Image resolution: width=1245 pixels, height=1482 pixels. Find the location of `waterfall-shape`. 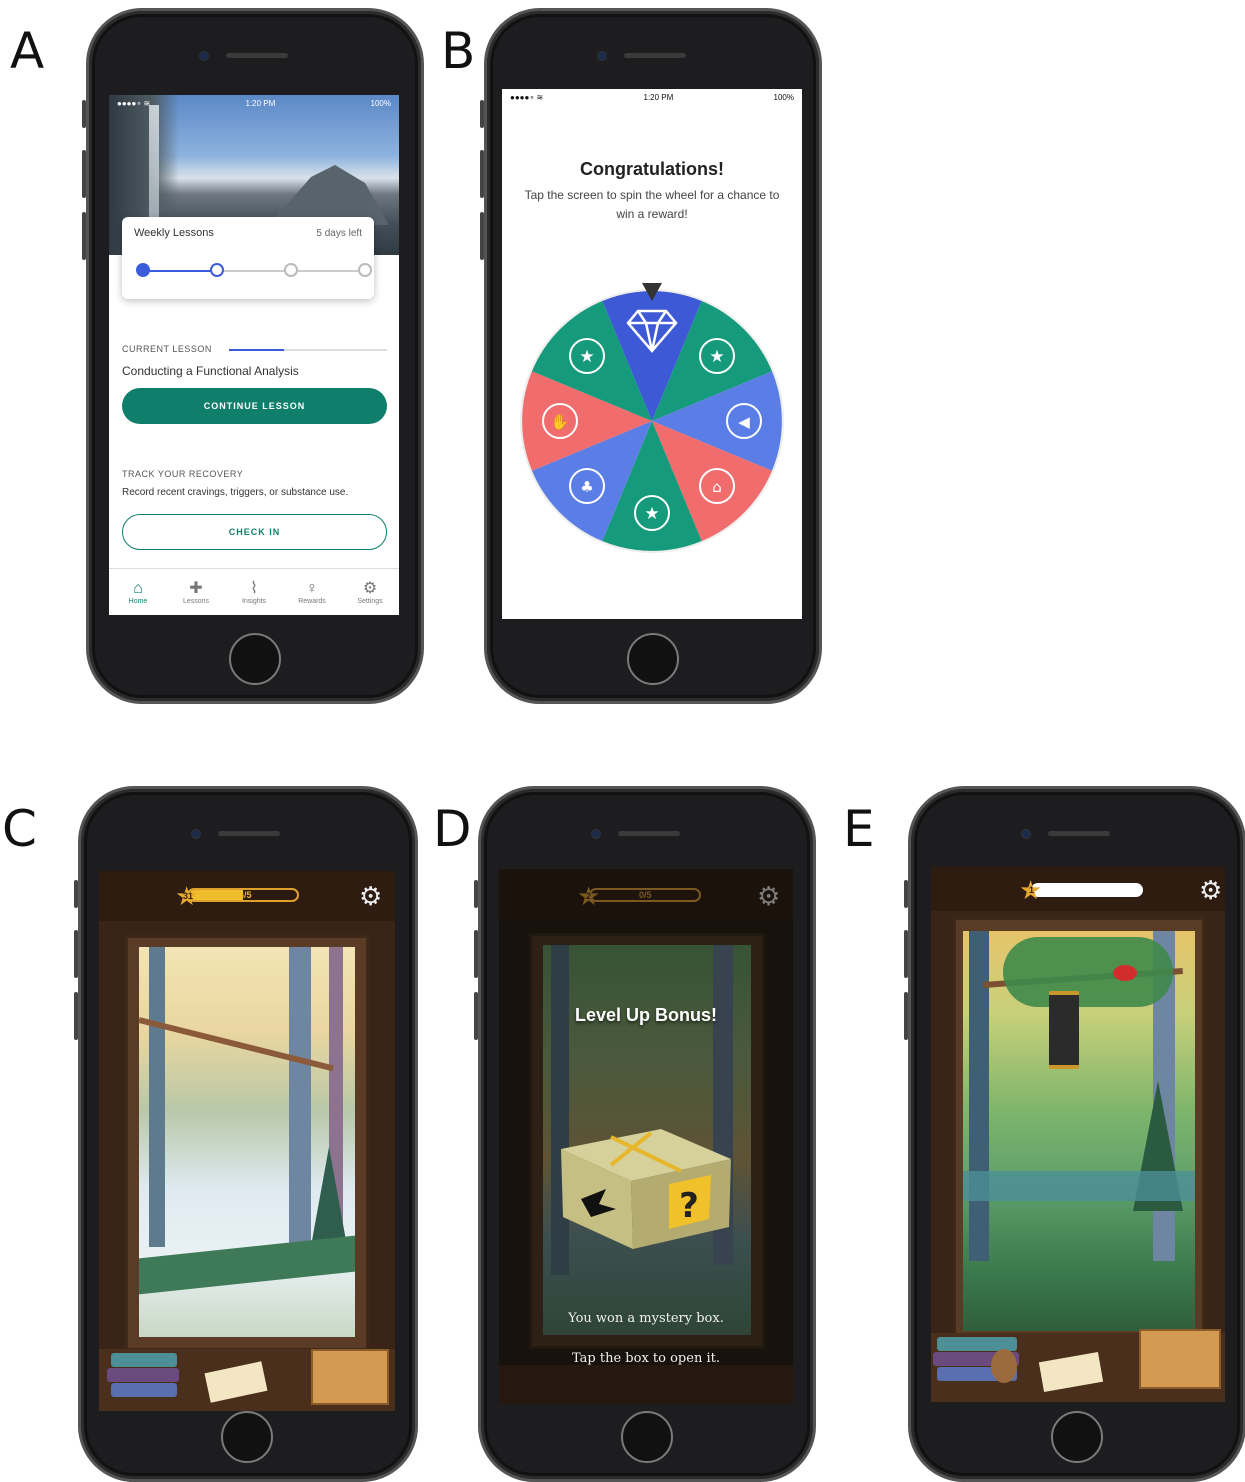

waterfall-shape is located at coordinates (154, 170).